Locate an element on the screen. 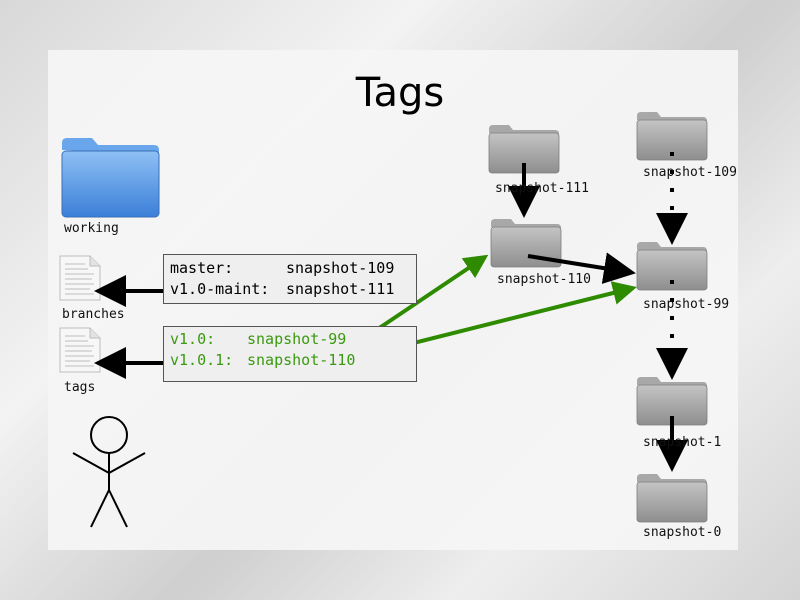 The height and width of the screenshot is (600, 800). branch-row: v1.0-maint: snapshot-111 is located at coordinates (290, 289).